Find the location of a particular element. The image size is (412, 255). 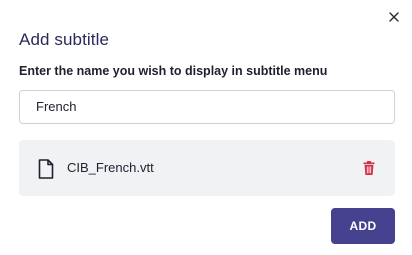

subtitle-name-input: French is located at coordinates (207, 107).